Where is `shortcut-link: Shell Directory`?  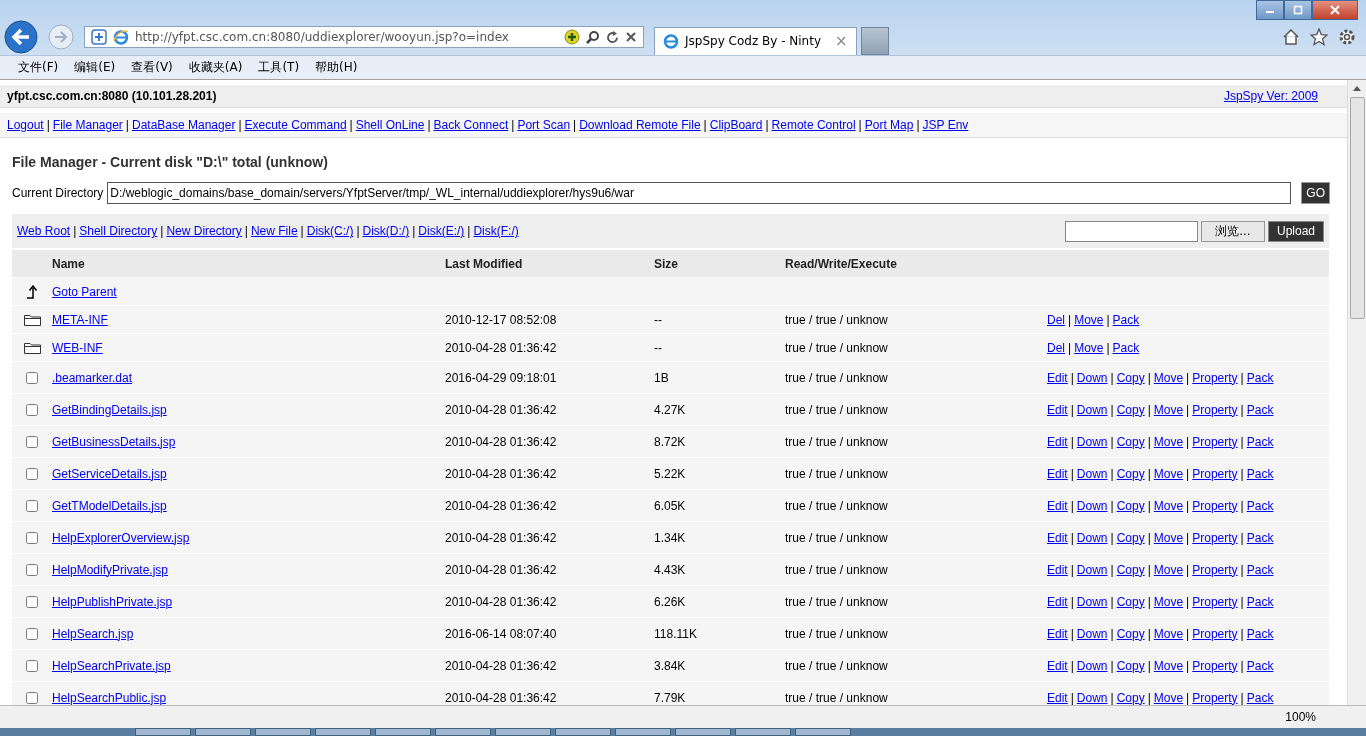 shortcut-link: Shell Directory is located at coordinates (118, 231).